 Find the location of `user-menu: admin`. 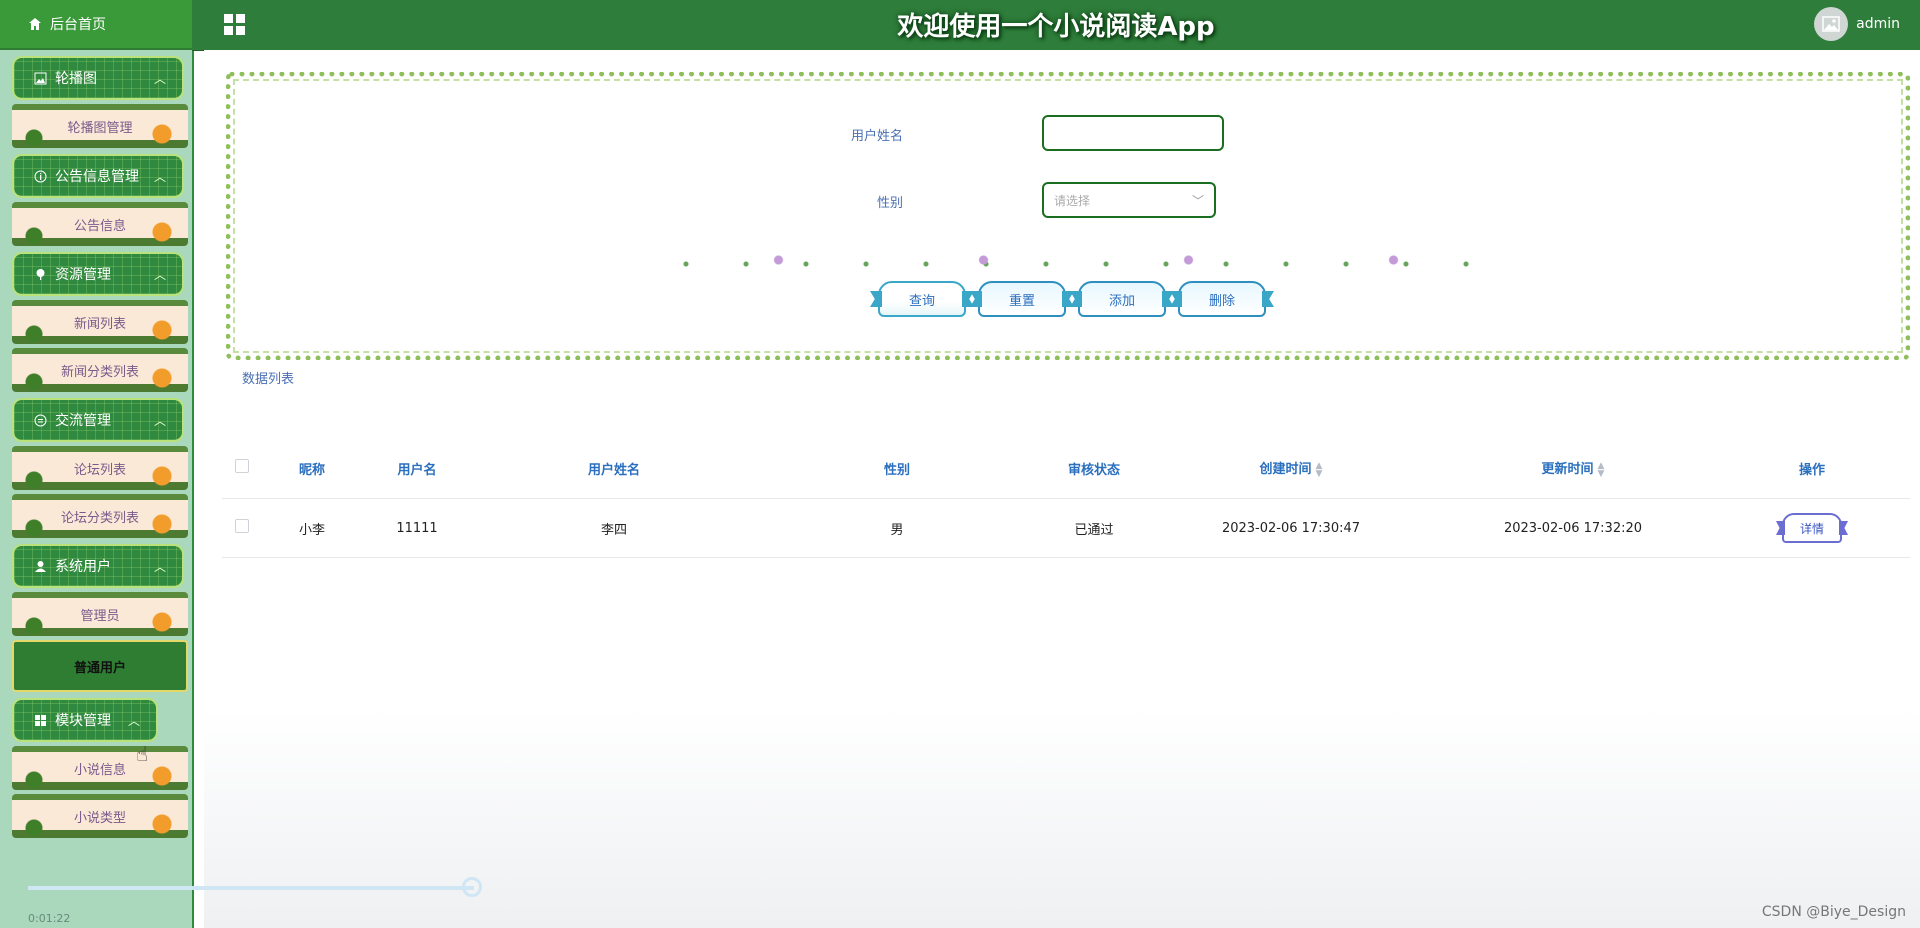

user-menu: admin is located at coordinates (1857, 24).